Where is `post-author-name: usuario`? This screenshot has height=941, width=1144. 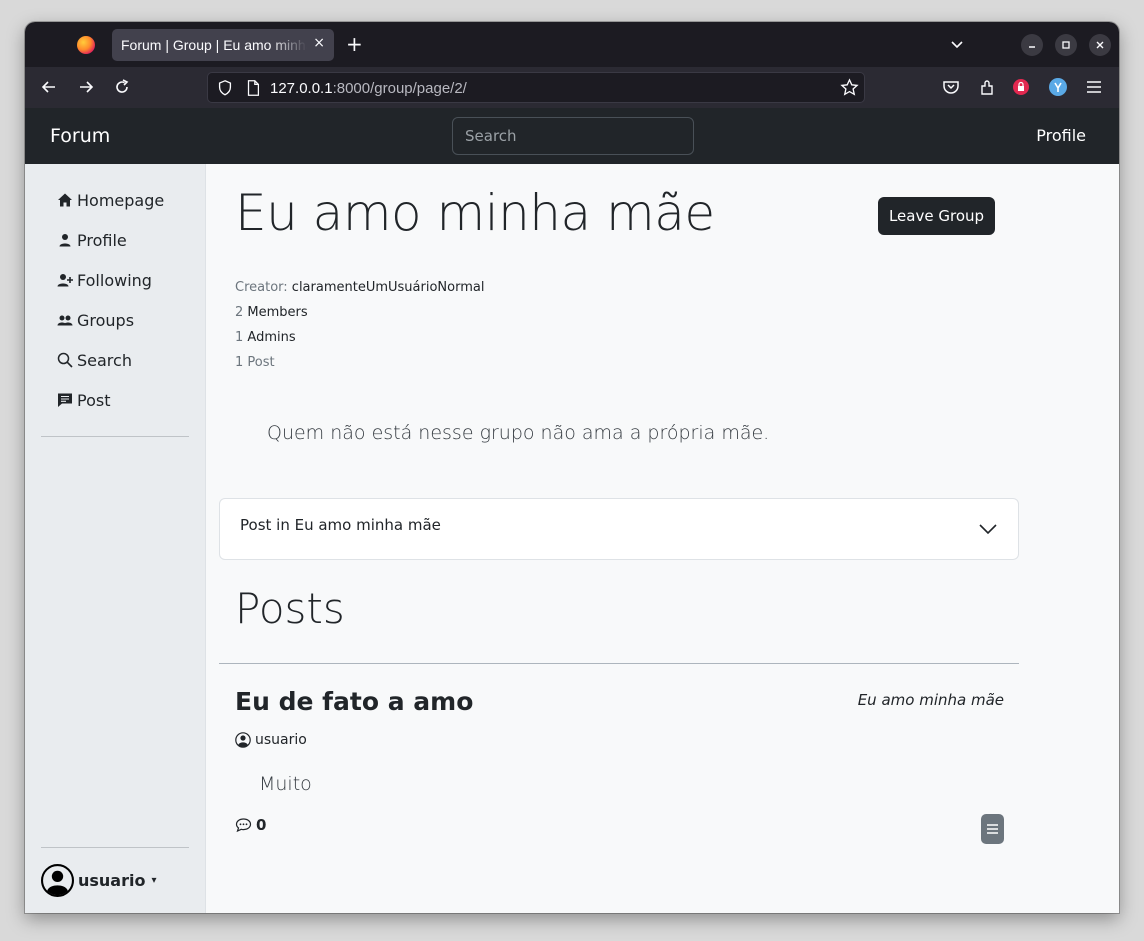
post-author-name: usuario is located at coordinates (281, 740).